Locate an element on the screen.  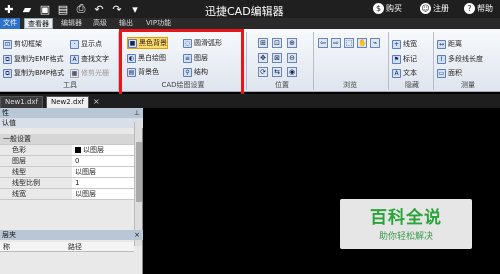
property-key: 线型比例 is located at coordinates (26, 183).